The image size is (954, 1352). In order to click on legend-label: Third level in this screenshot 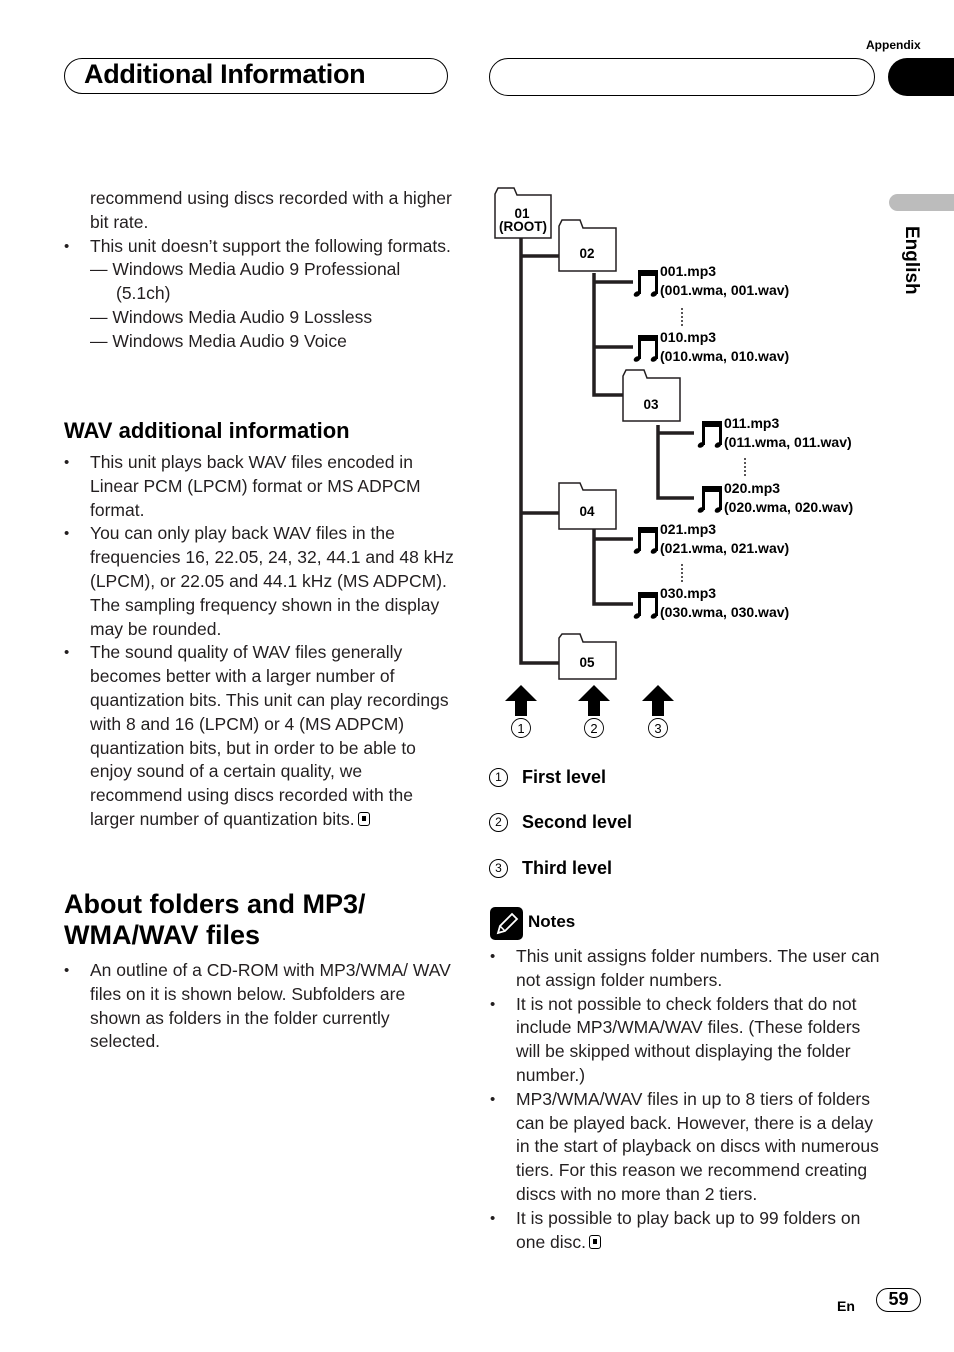, I will do `click(567, 868)`.